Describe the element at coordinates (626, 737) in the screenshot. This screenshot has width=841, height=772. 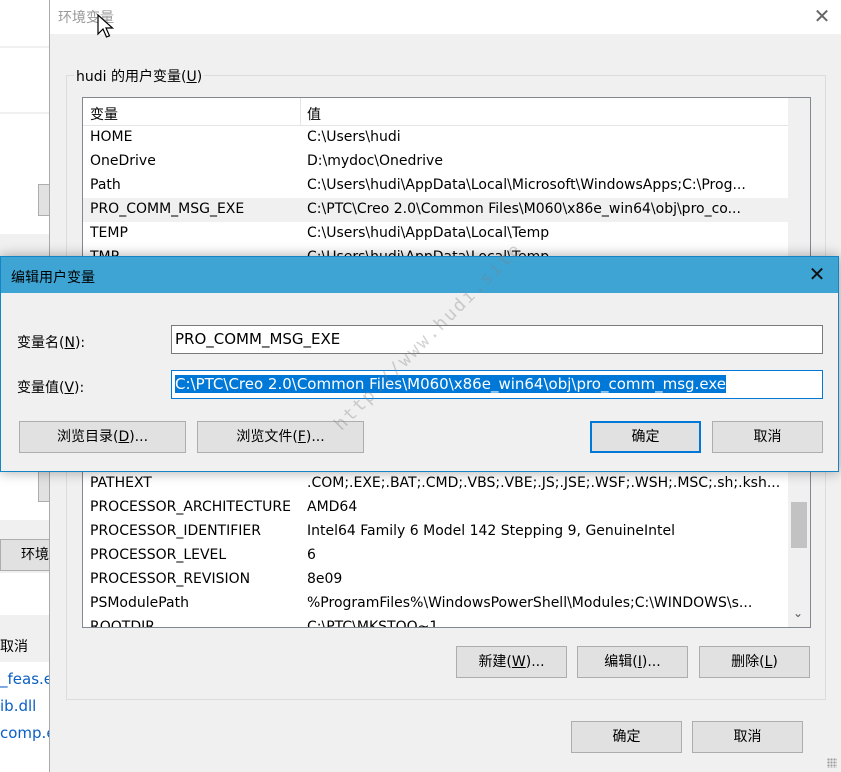
I see `ok-button: 确定` at that location.